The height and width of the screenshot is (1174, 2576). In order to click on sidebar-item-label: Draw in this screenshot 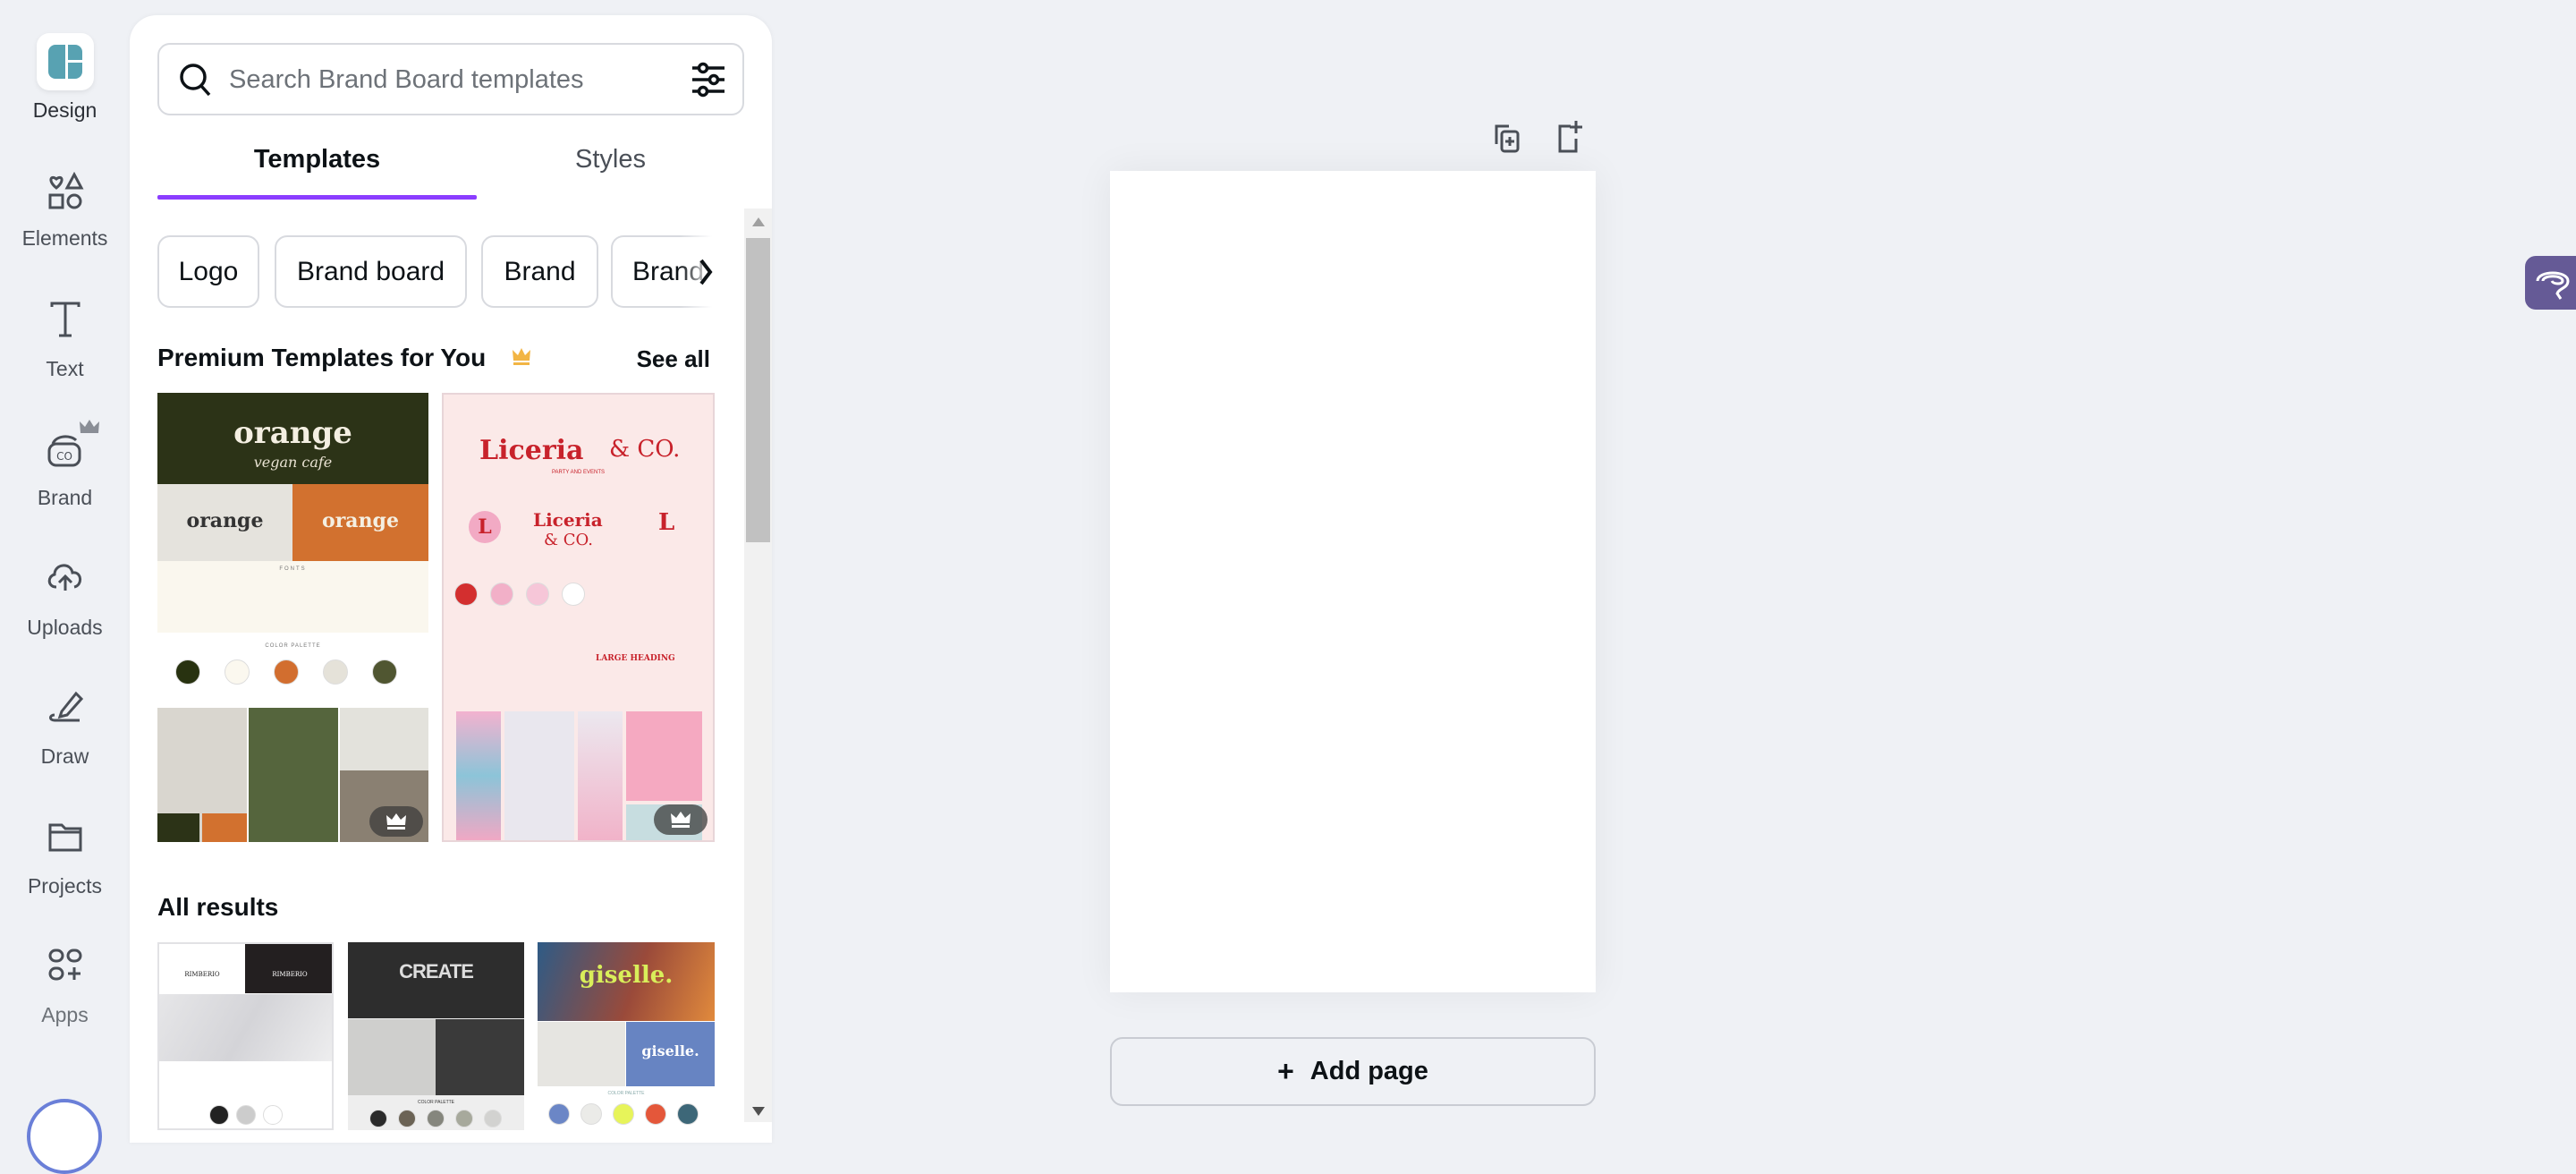, I will do `click(64, 756)`.